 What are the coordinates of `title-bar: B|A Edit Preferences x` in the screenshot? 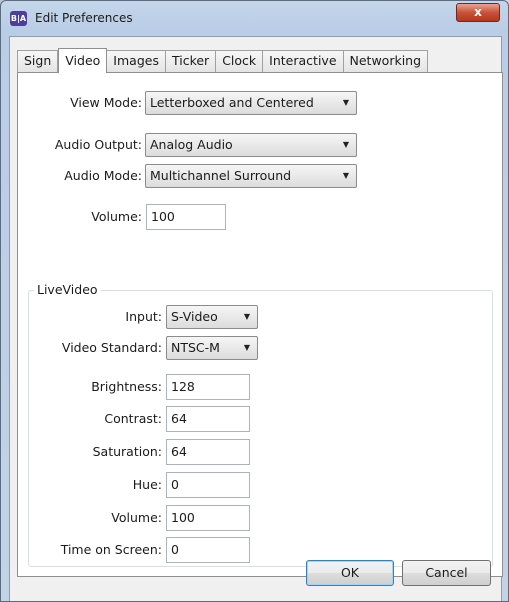 It's located at (254, 19).